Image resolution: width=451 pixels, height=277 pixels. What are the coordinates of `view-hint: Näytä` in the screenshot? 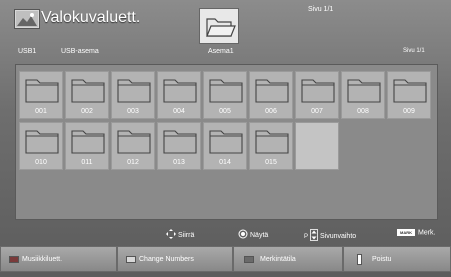 It's located at (253, 235).